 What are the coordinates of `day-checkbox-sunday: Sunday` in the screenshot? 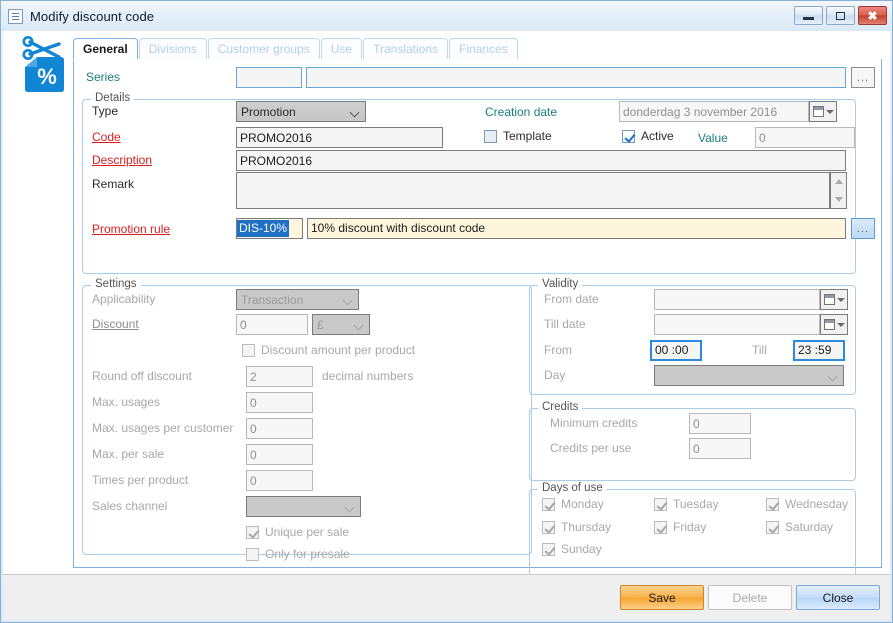 It's located at (572, 549).